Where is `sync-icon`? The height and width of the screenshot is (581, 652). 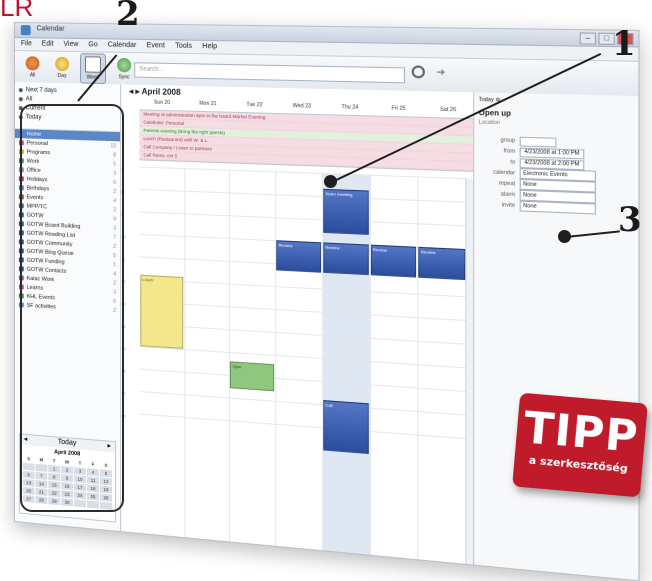 sync-icon is located at coordinates (124, 65).